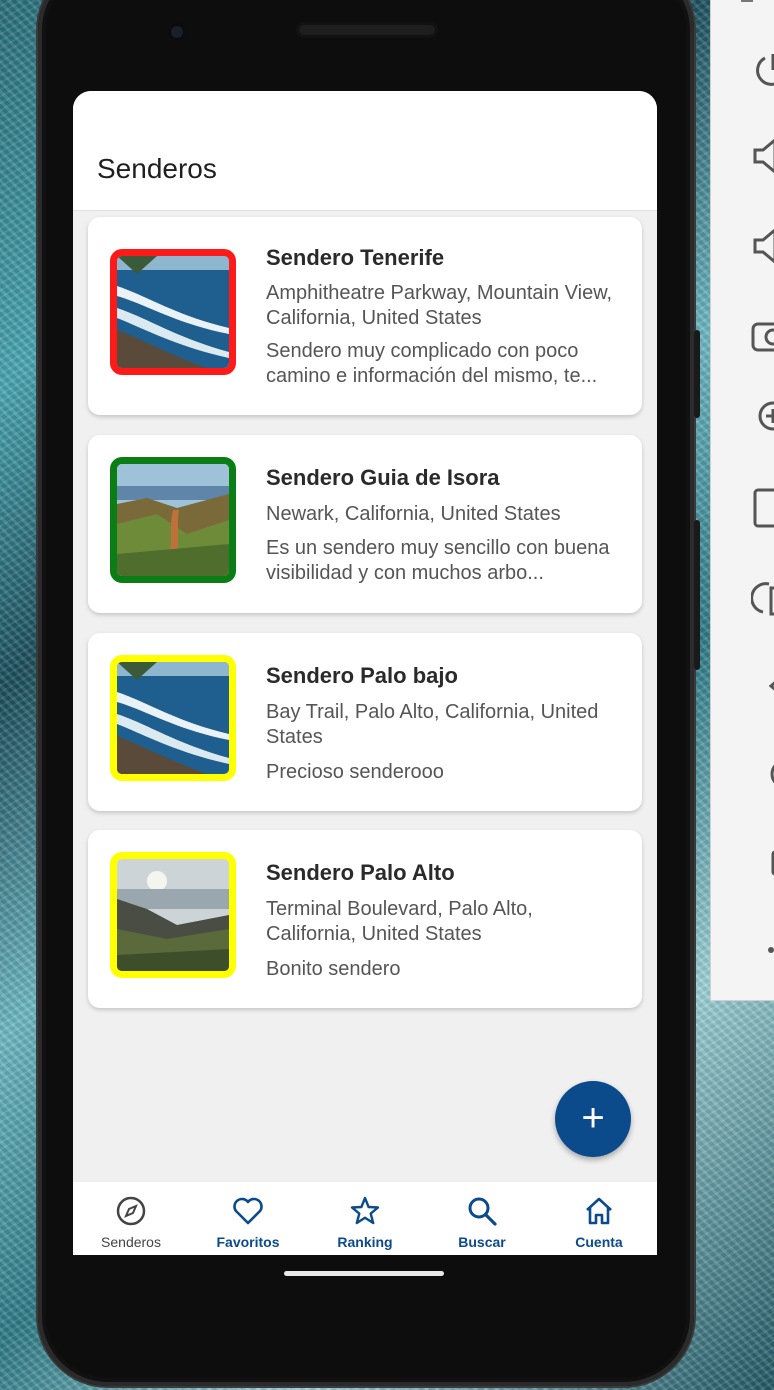  Describe the element at coordinates (762, 416) in the screenshot. I see `zoom-in-icon` at that location.